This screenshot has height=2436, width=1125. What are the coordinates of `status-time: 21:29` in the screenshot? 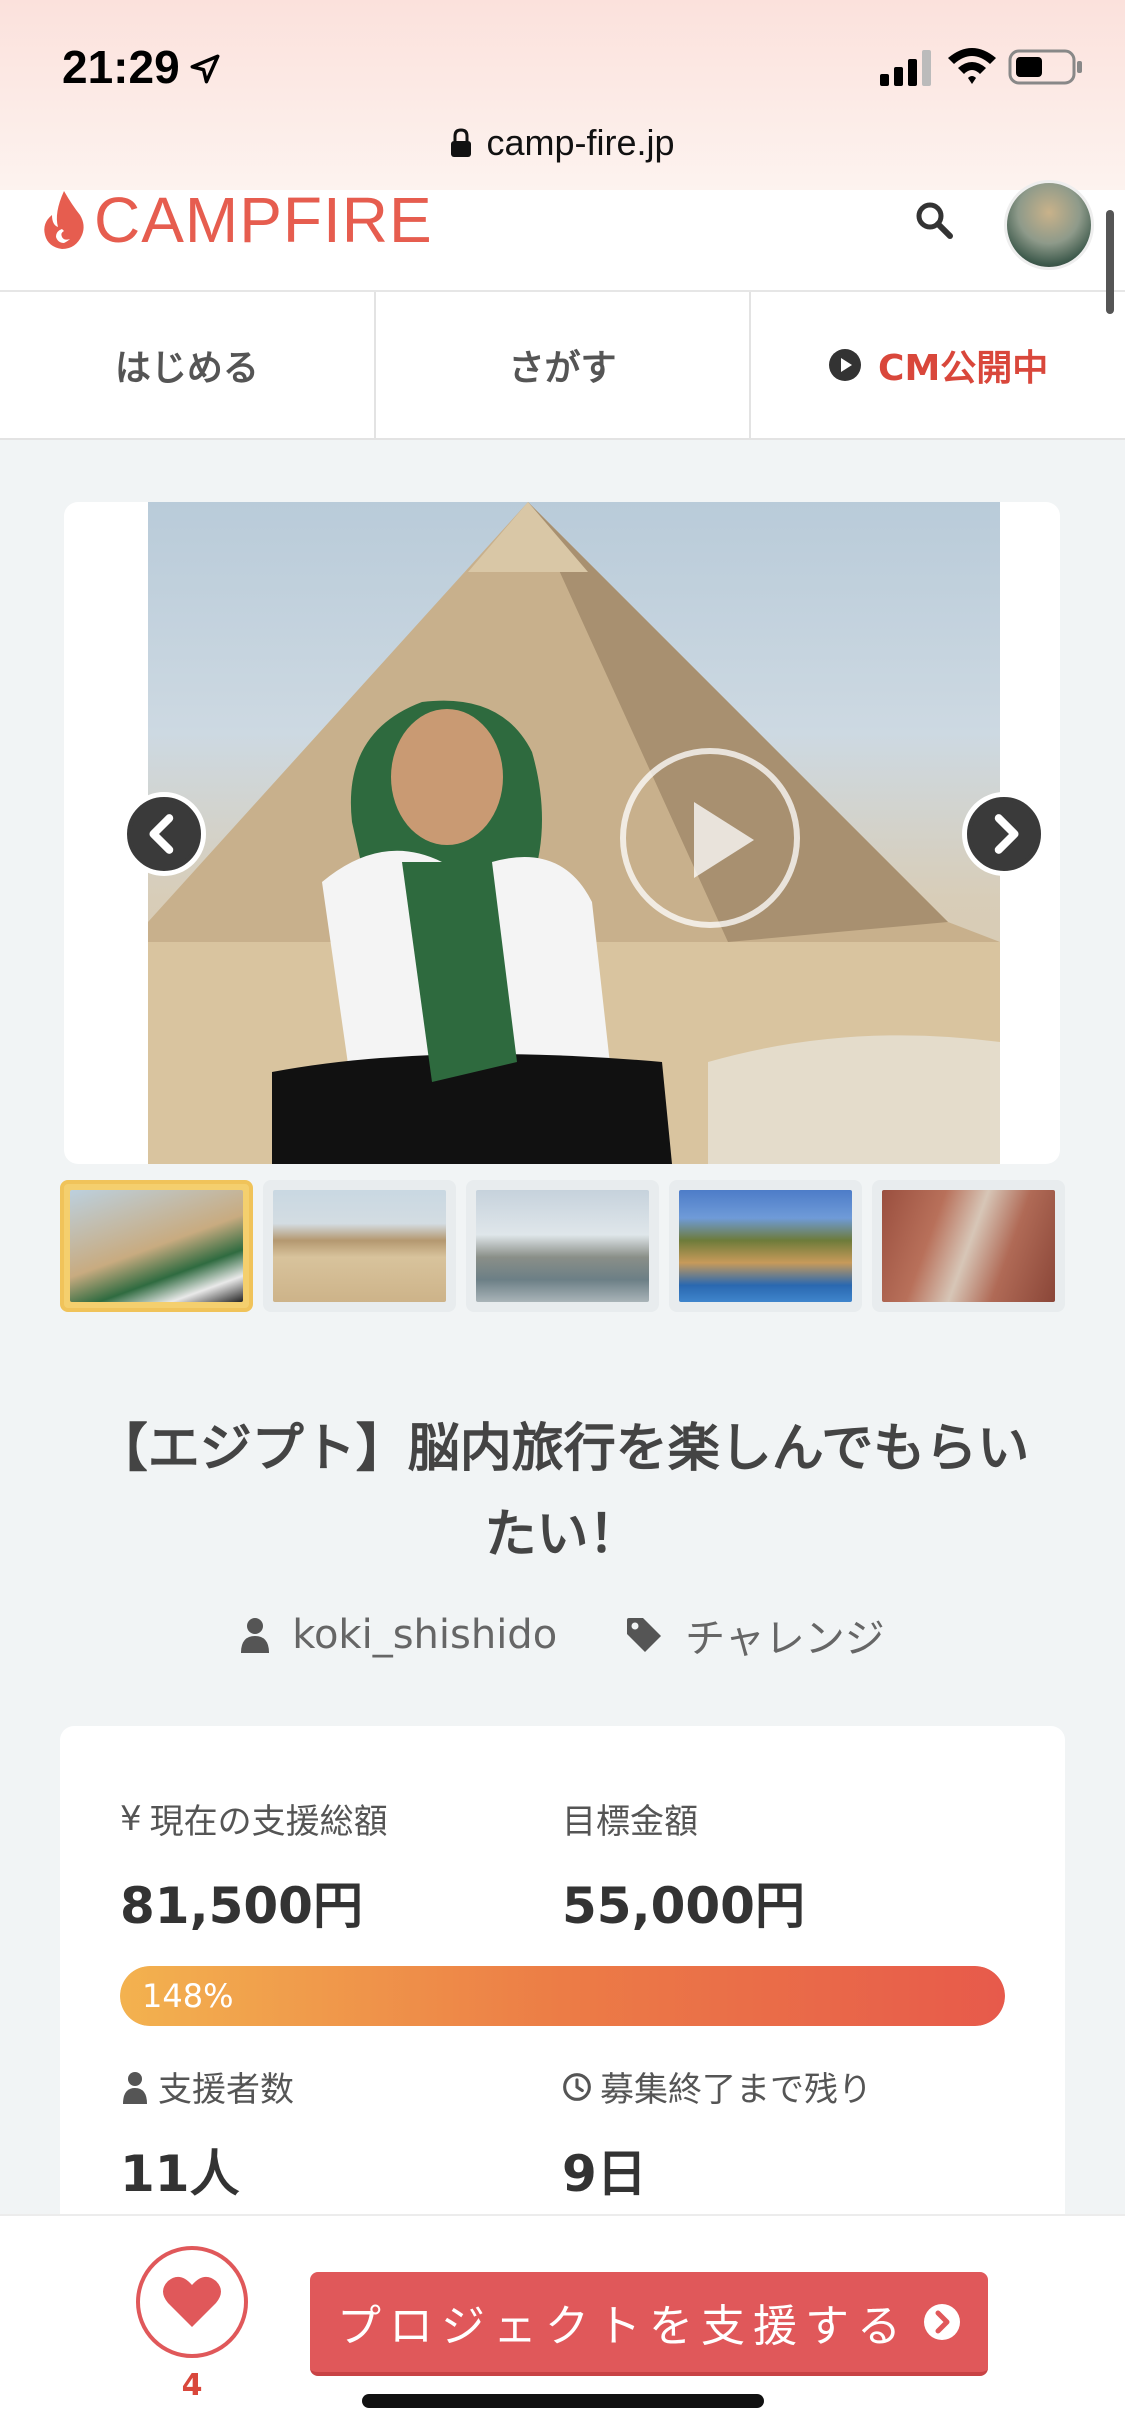 It's located at (121, 67).